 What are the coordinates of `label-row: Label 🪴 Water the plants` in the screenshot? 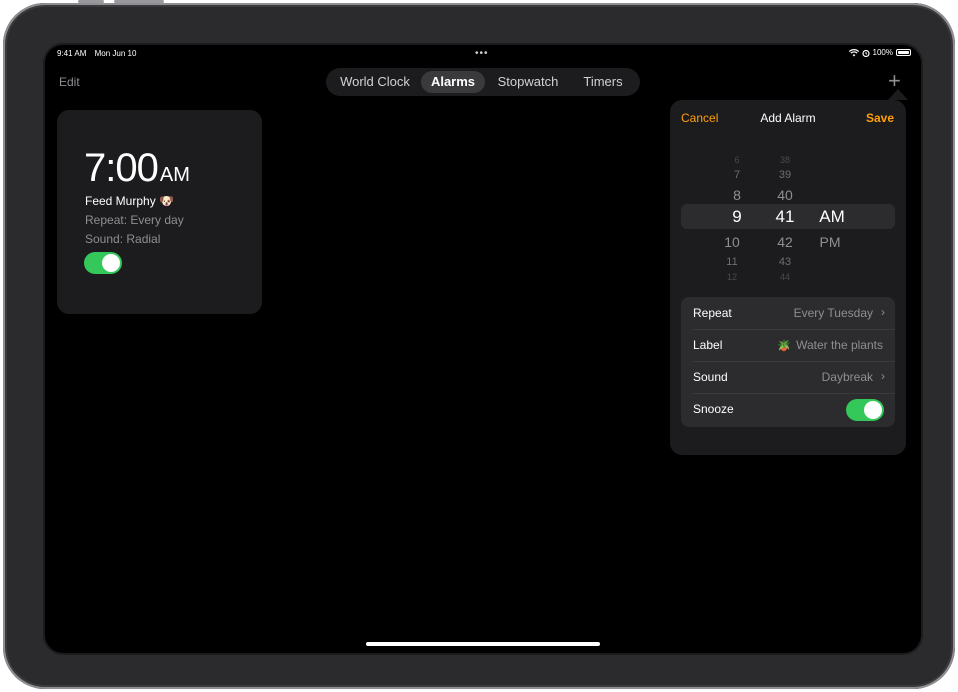 It's located at (788, 345).